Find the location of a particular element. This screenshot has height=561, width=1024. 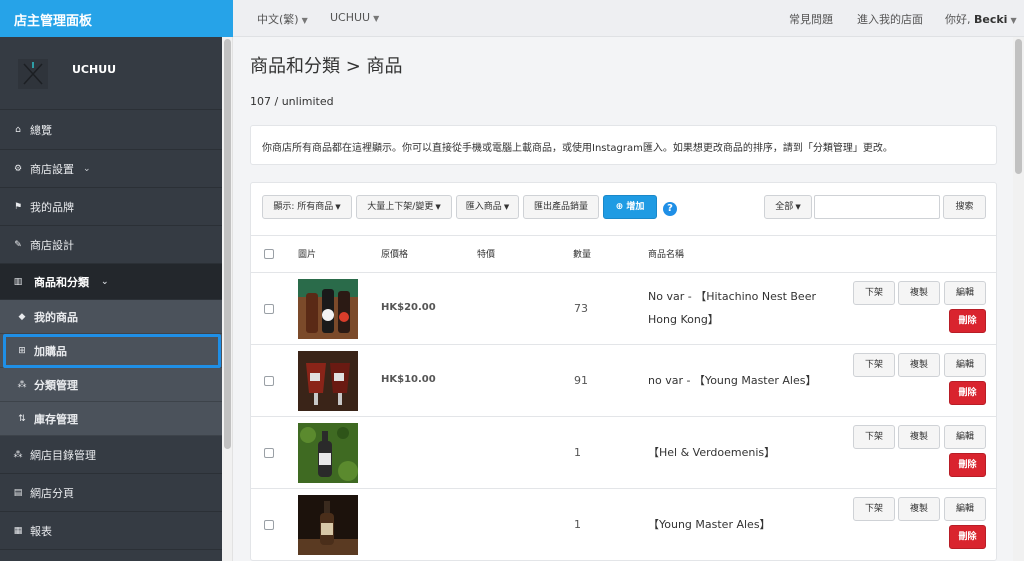

bulk-change-dropdown: 大量上下架/變更 ▼ is located at coordinates (404, 207).